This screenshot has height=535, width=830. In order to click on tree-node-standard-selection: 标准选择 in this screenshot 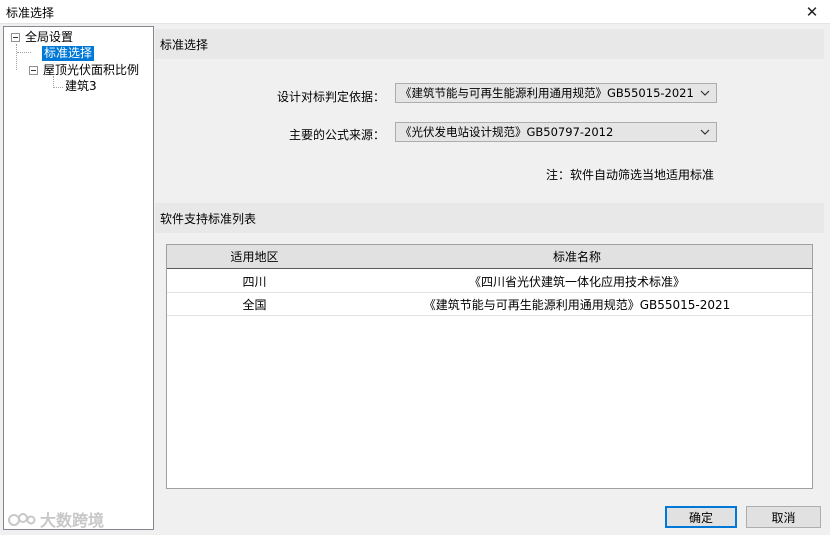, I will do `click(68, 53)`.